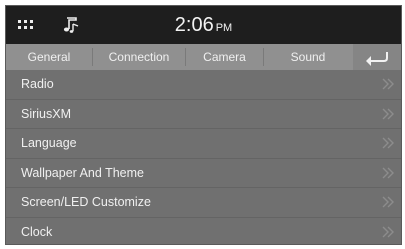 This screenshot has height=249, width=405. What do you see at coordinates (203, 144) in the screenshot?
I see `menu-item-language: Language` at bounding box center [203, 144].